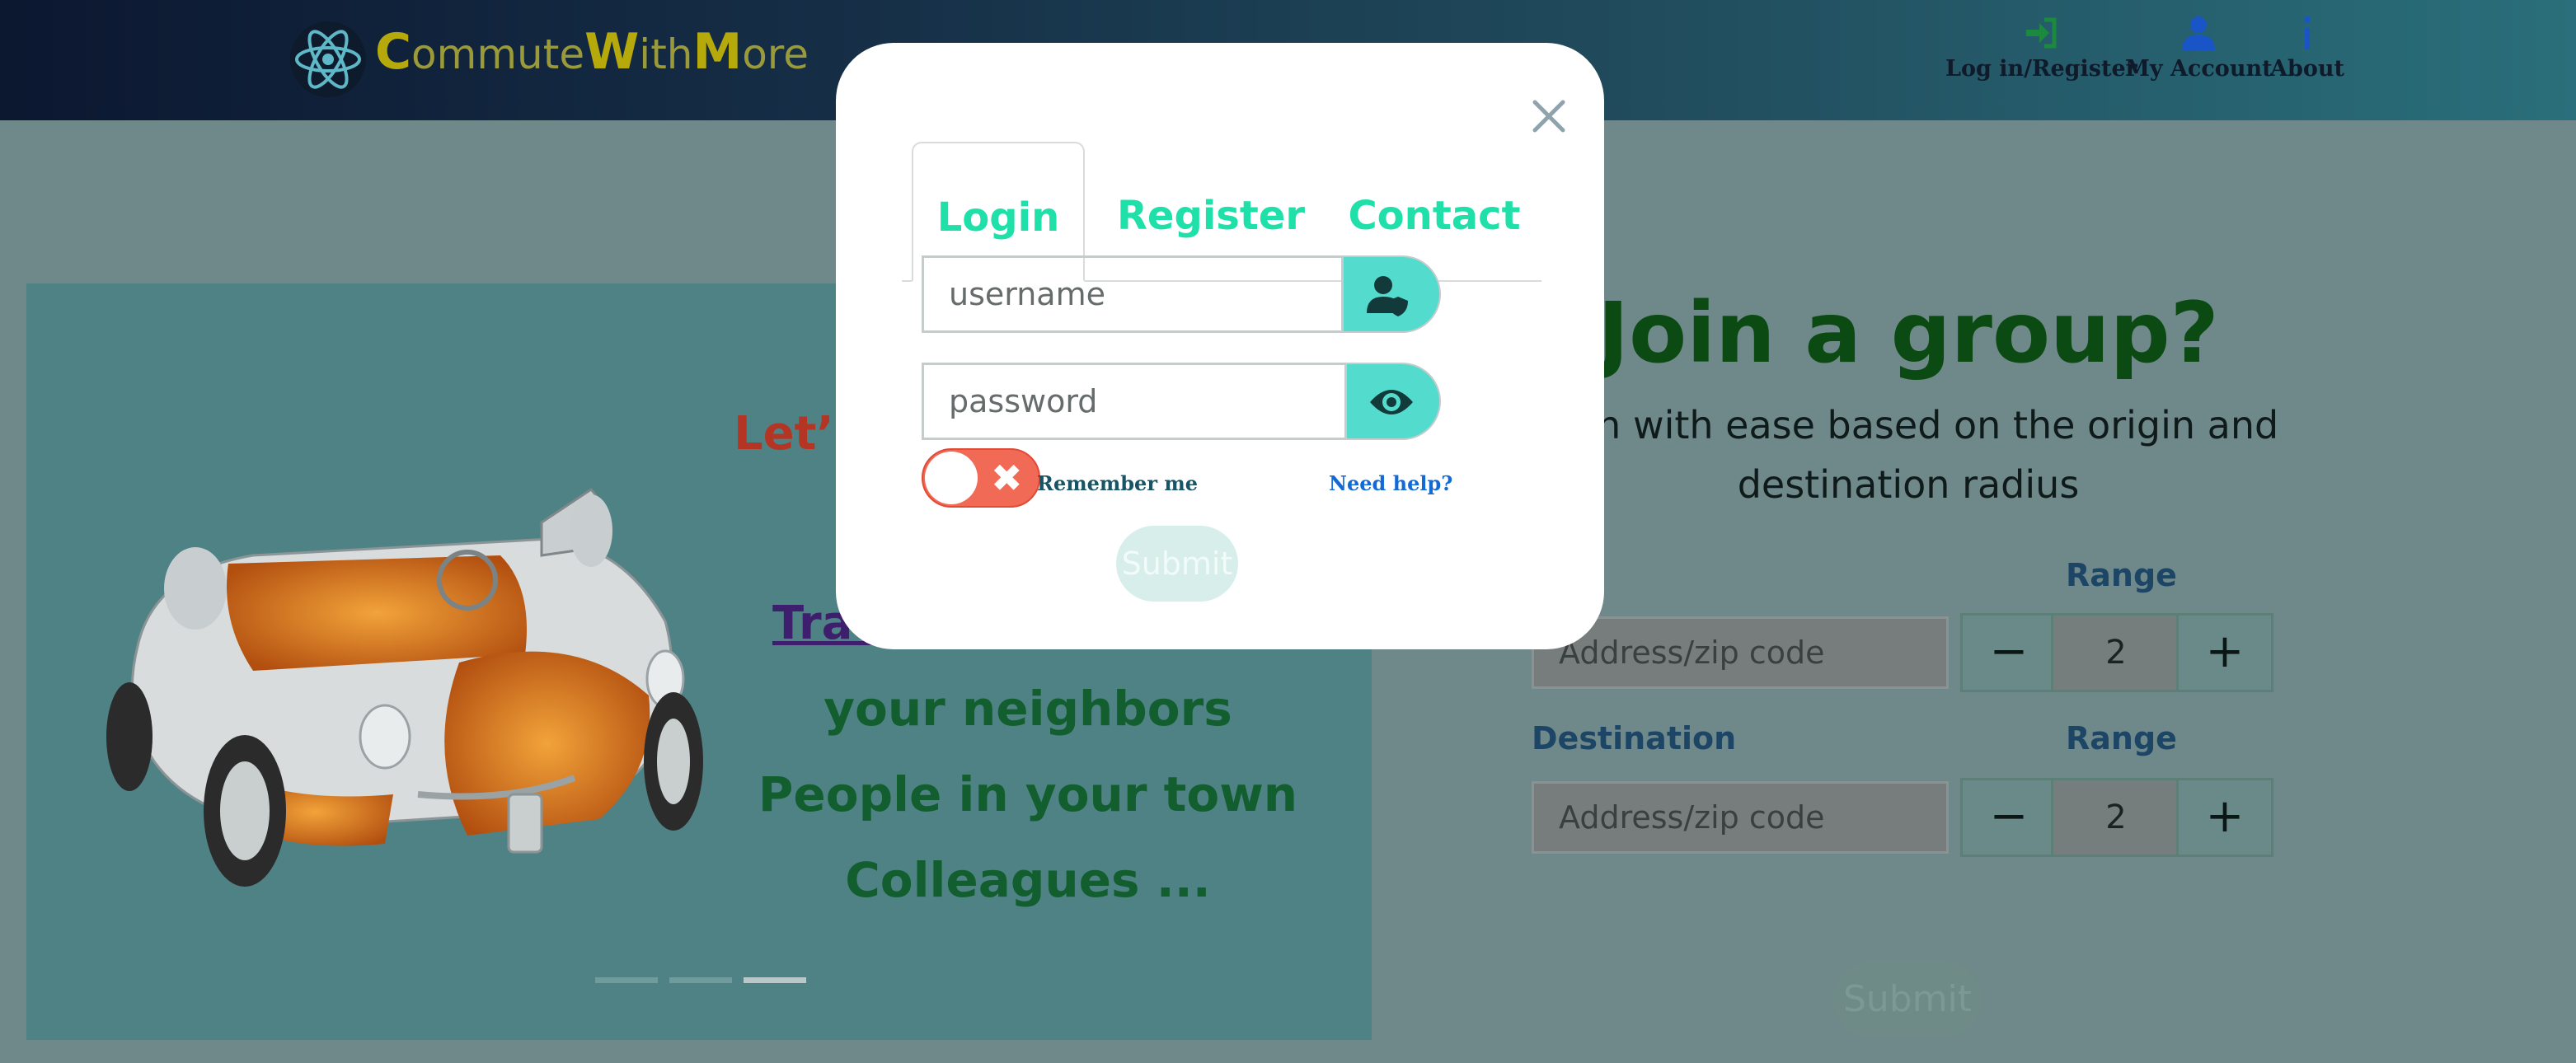 The image size is (2576, 1063). Describe the element at coordinates (952, 478) in the screenshot. I see `toggle-knob` at that location.